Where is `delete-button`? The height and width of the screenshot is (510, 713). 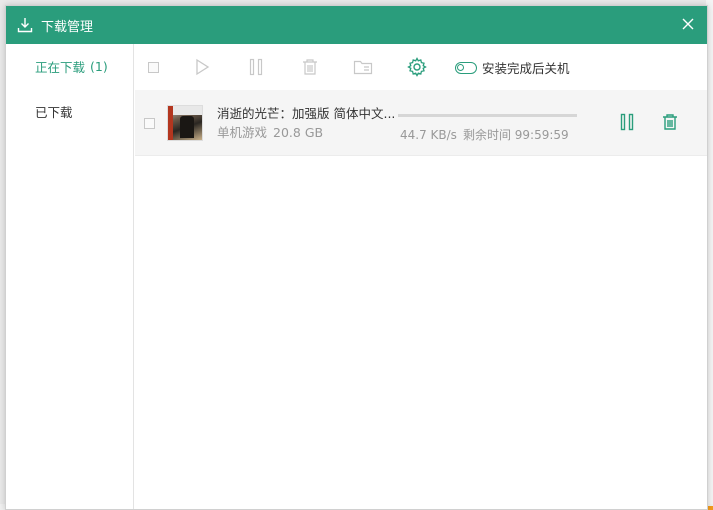 delete-button is located at coordinates (670, 122).